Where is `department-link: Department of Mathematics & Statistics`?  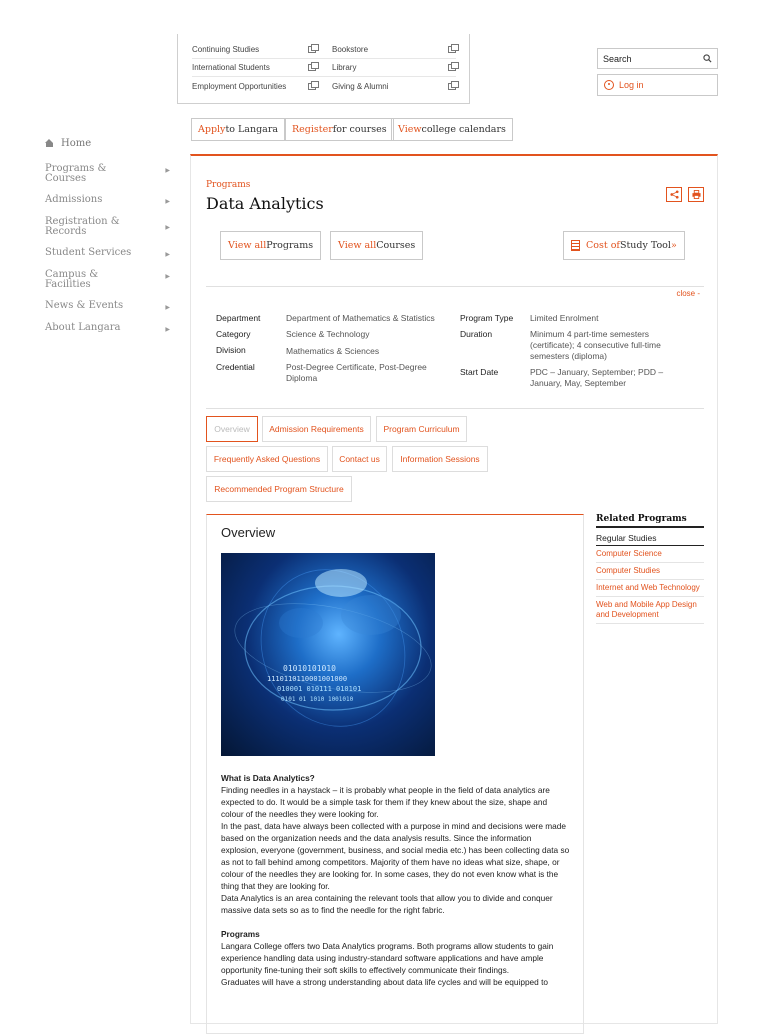 department-link: Department of Mathematics & Statistics is located at coordinates (366, 318).